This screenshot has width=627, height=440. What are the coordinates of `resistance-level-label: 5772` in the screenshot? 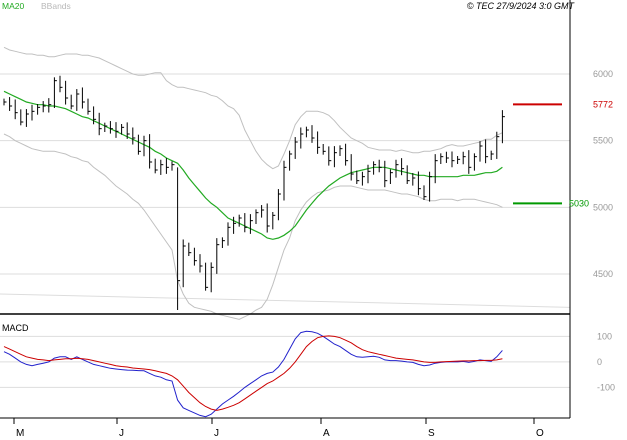 It's located at (603, 104).